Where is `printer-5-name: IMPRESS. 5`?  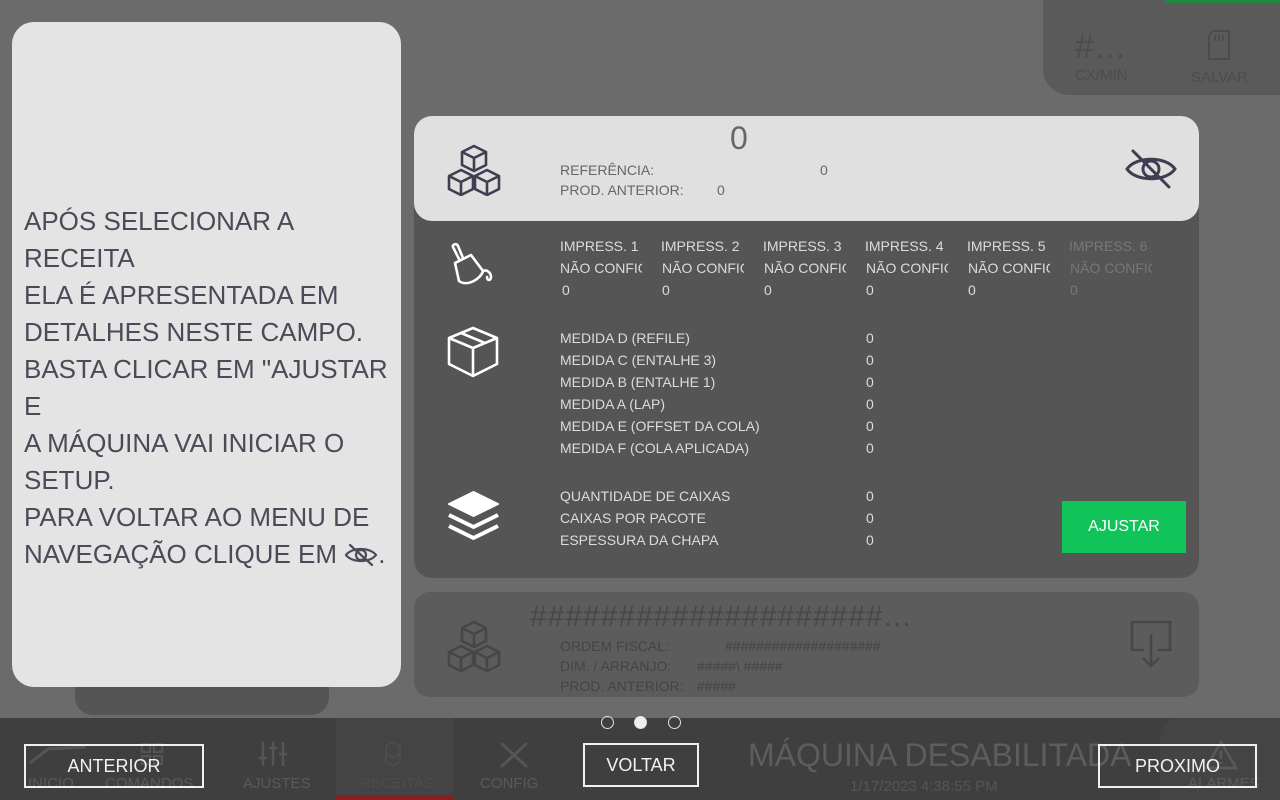
printer-5-name: IMPRESS. 5 is located at coordinates (1006, 246).